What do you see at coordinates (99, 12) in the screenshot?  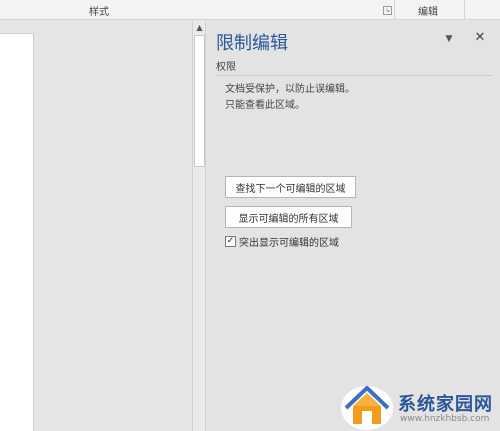 I see `ribbon-group-styles: 样式` at bounding box center [99, 12].